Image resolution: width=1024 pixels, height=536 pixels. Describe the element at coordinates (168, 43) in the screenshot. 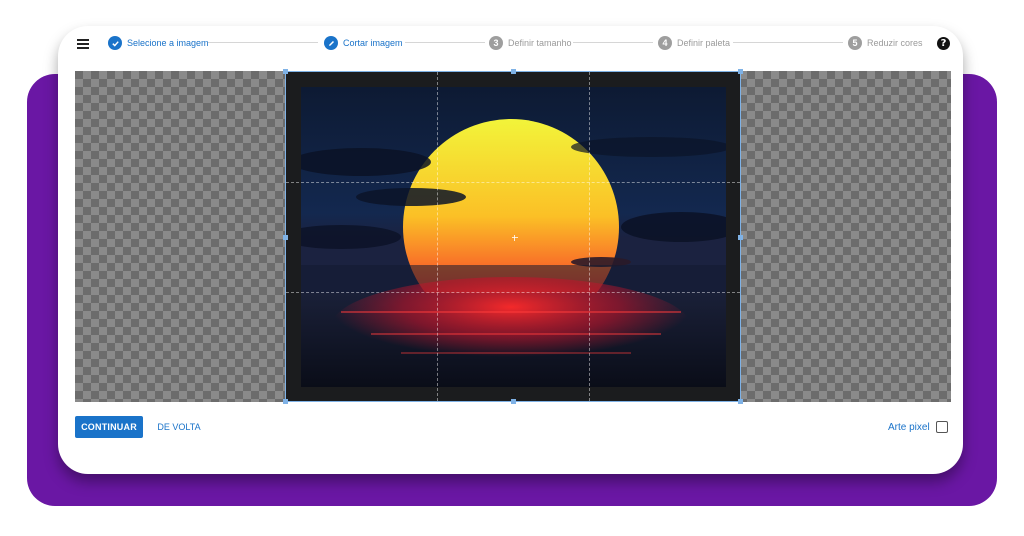

I see `step-label: Selecione a imagem` at that location.